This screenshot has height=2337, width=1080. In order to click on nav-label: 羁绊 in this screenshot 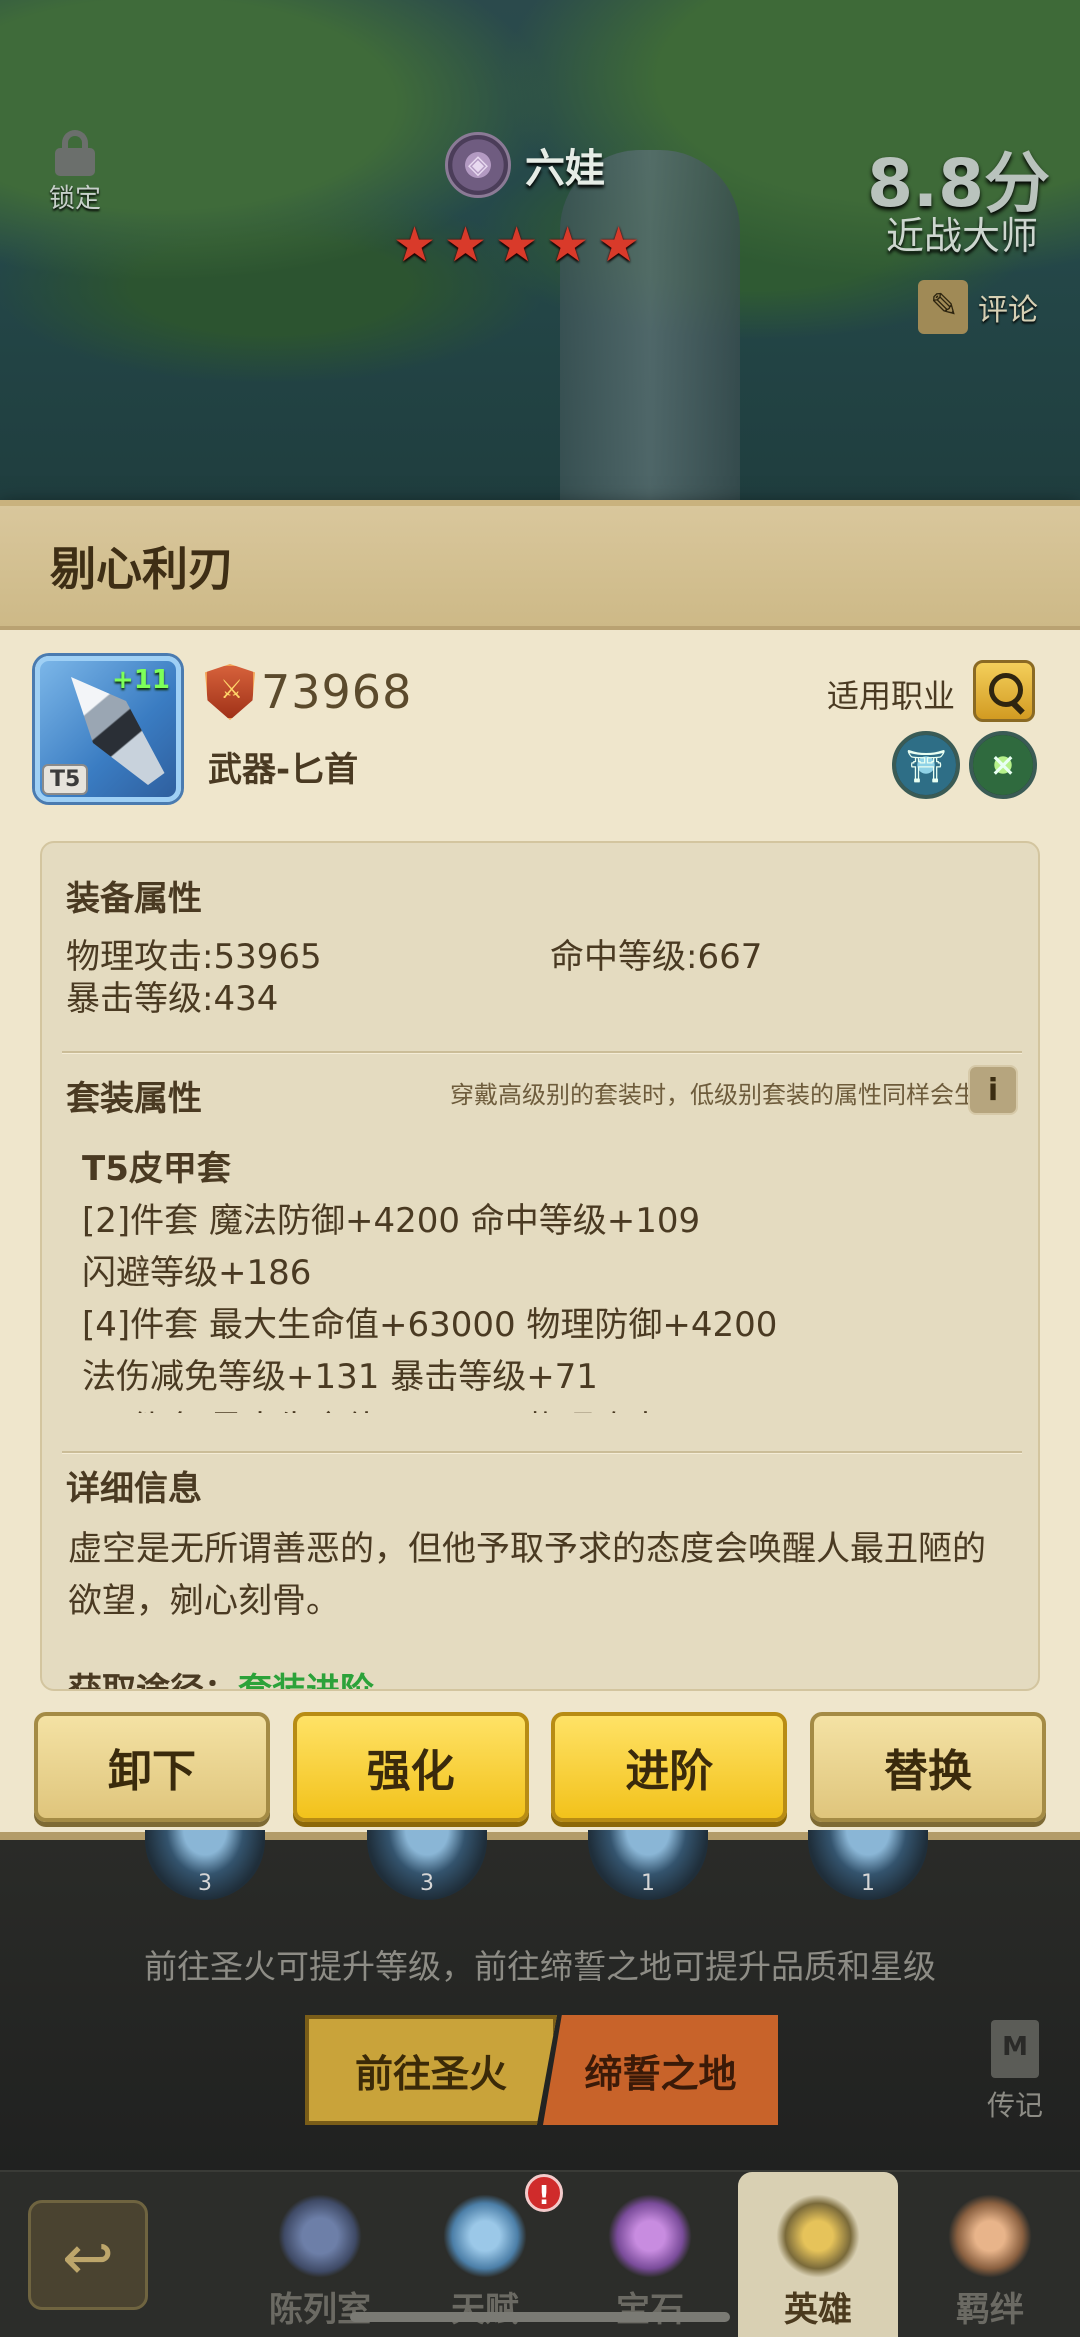, I will do `click(990, 2310)`.